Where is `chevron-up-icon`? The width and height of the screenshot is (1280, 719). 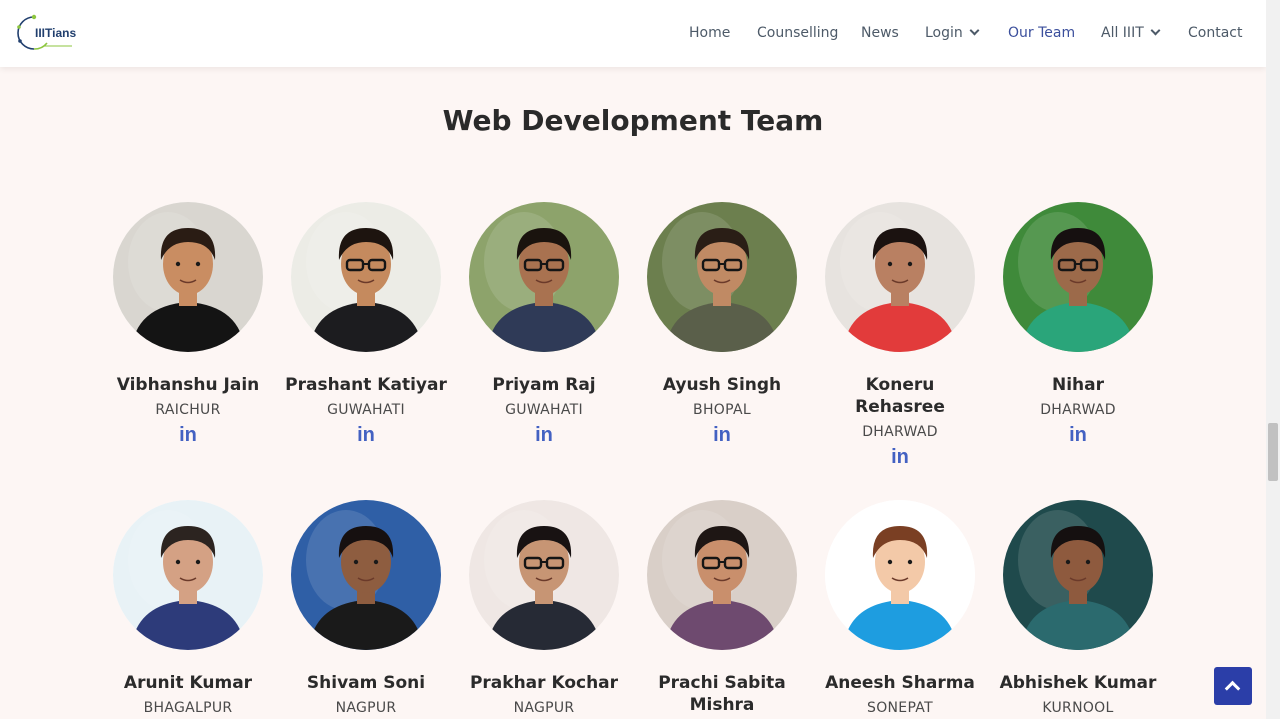
chevron-up-icon is located at coordinates (1232, 688).